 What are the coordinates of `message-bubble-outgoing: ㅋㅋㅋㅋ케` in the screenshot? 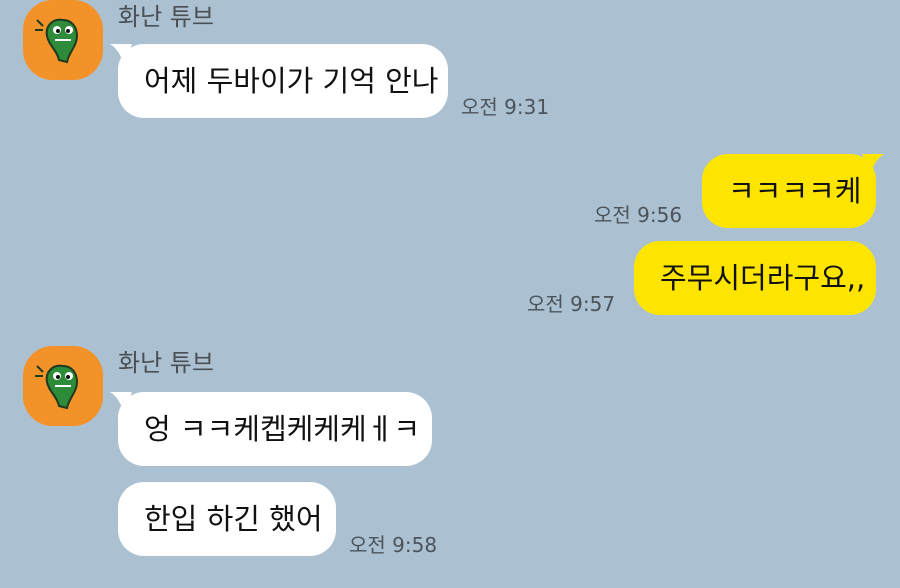 It's located at (793, 191).